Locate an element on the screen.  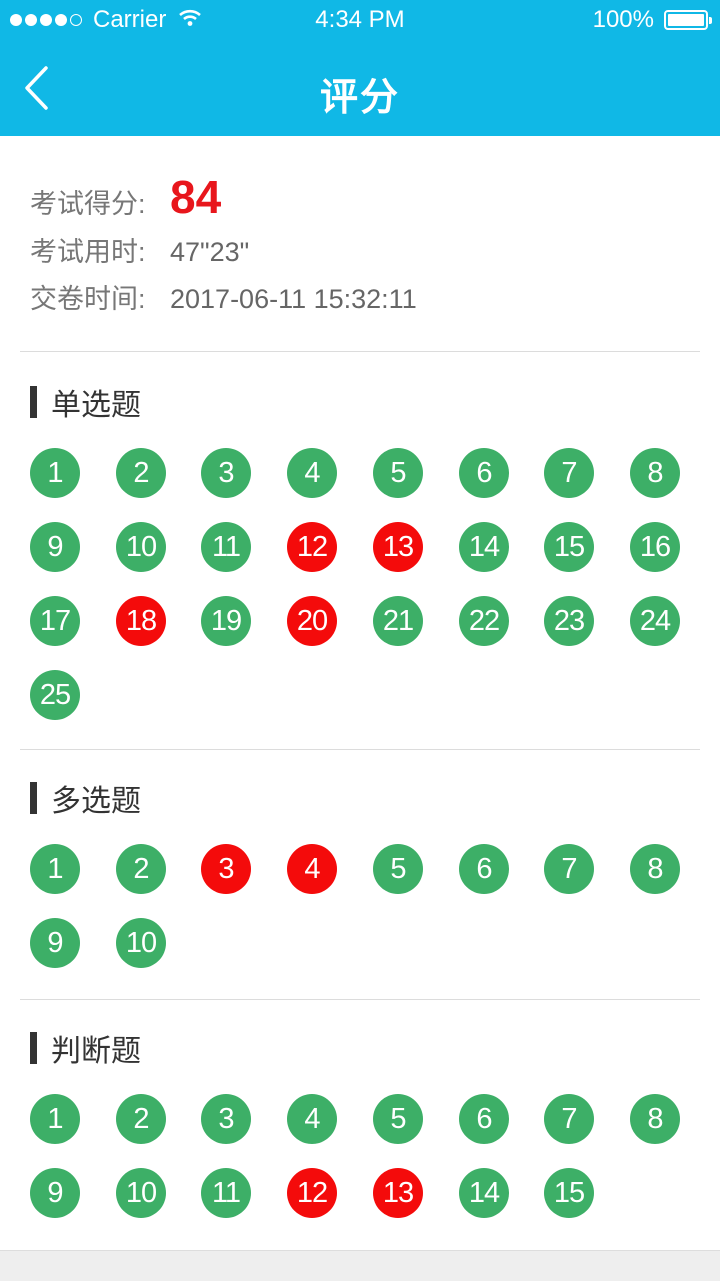
score-value: 84 is located at coordinates (196, 197).